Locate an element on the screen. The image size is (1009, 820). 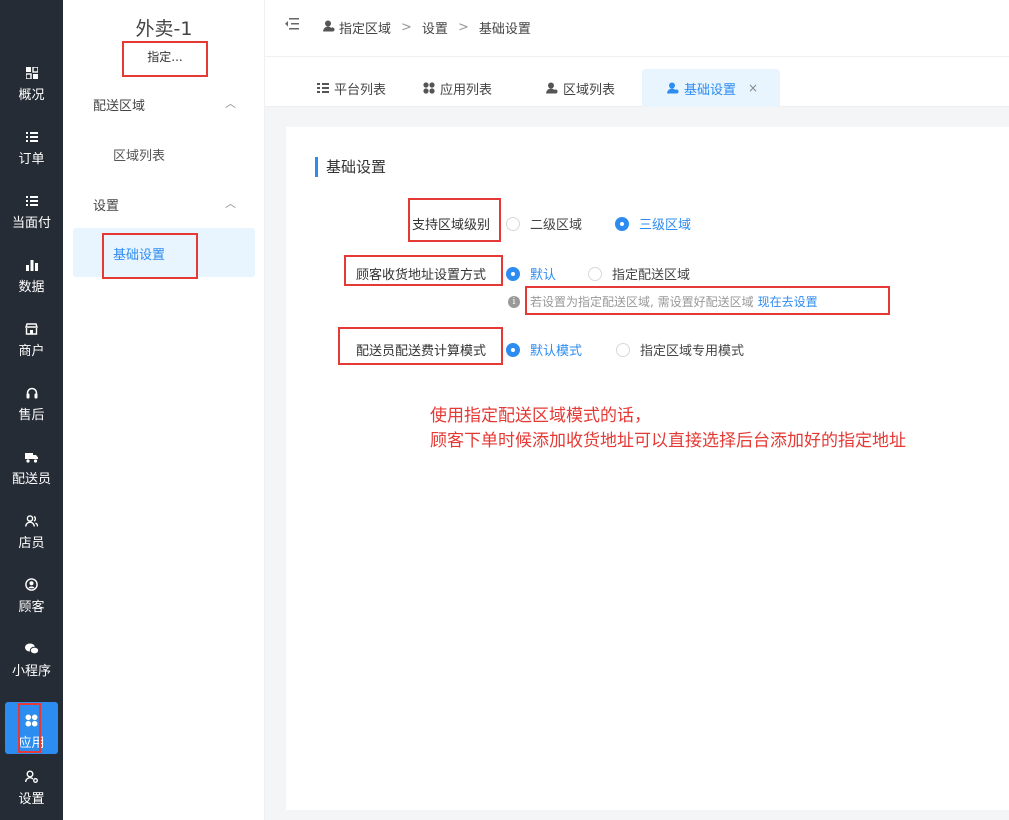
breadcrumb-item: 指定区域 is located at coordinates (365, 27).